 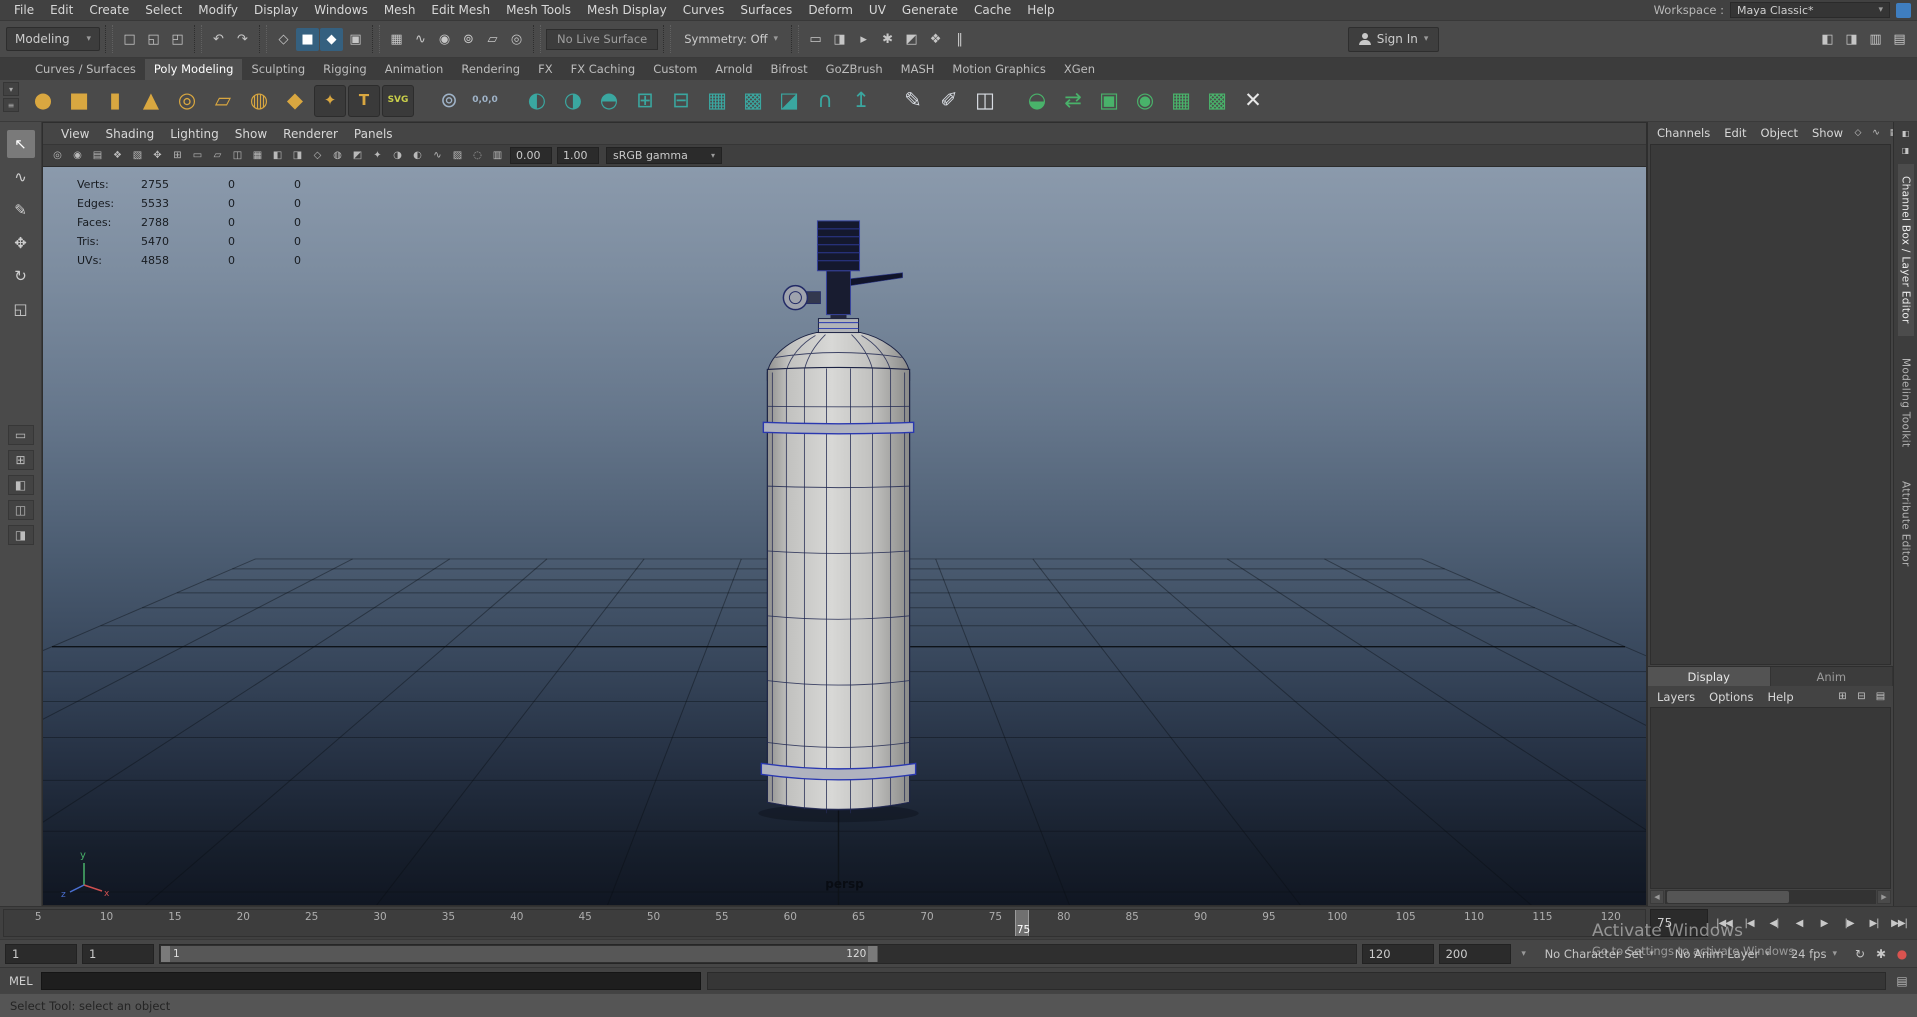 What do you see at coordinates (998, 69) in the screenshot?
I see `shelf-tab-motion-graphics: Motion Graphics` at bounding box center [998, 69].